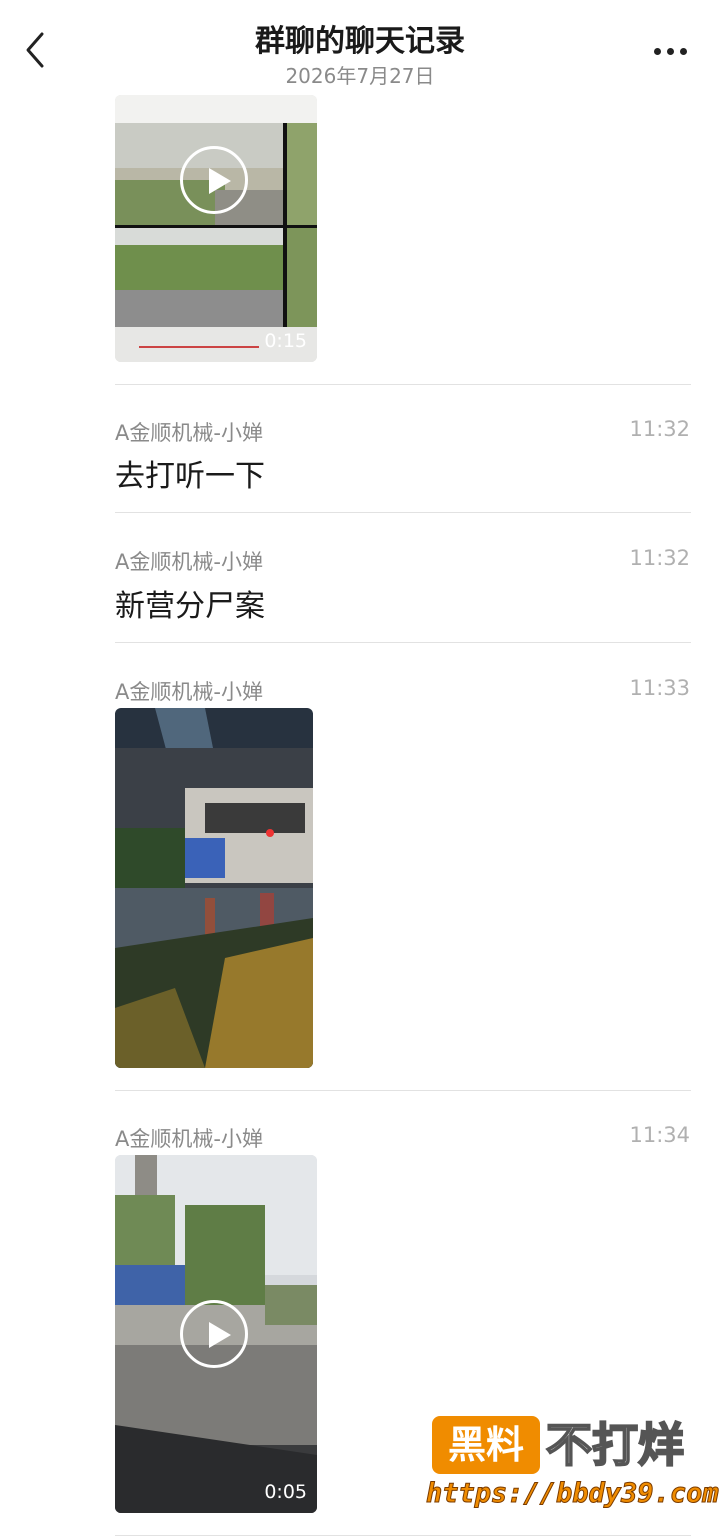 This screenshot has height=1537, width=720. Describe the element at coordinates (573, 1494) in the screenshot. I see `watermark-url: https://bbdy39.com` at that location.